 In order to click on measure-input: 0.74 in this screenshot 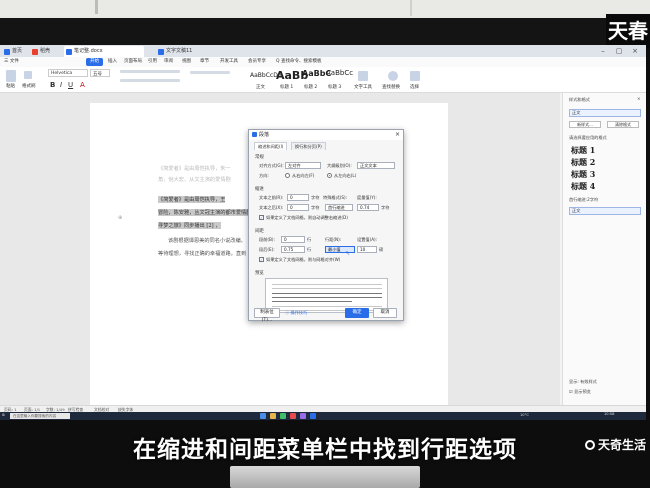, I will do `click(368, 207)`.